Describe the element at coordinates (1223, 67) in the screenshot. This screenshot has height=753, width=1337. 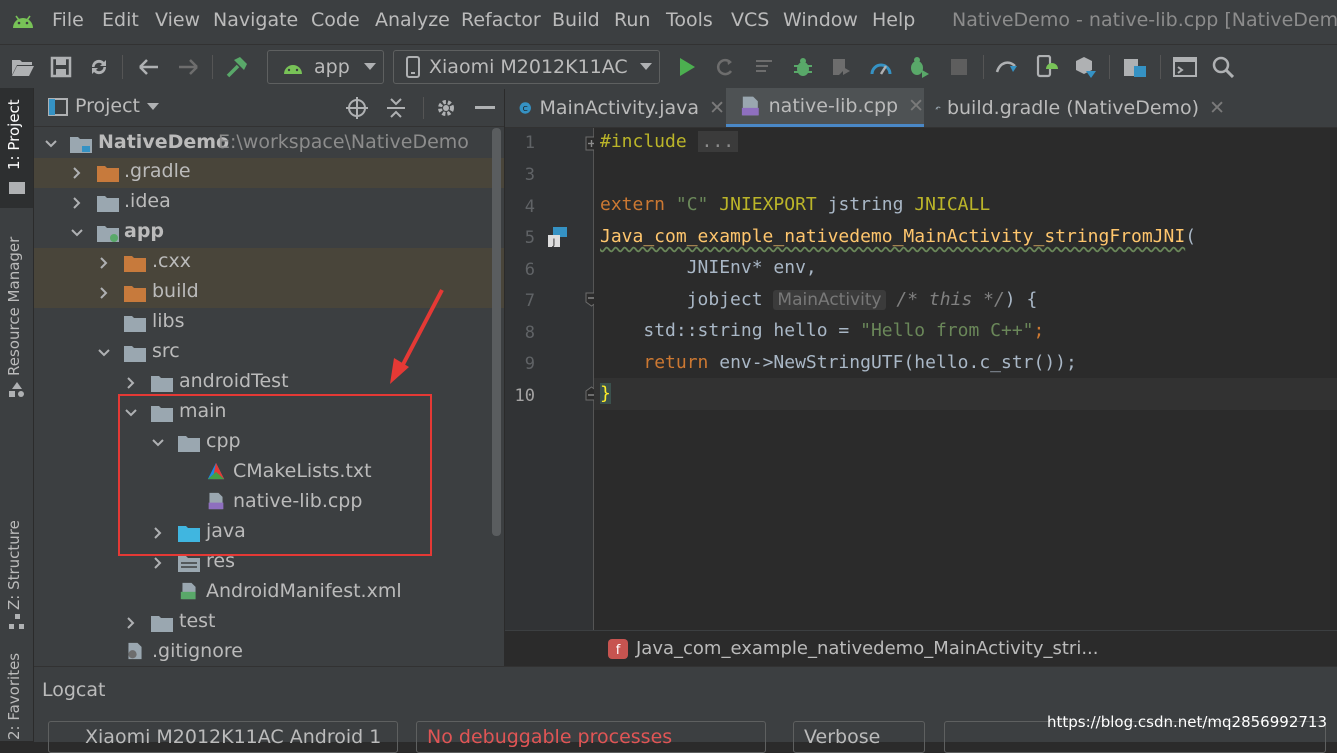
I see `search-icon` at that location.